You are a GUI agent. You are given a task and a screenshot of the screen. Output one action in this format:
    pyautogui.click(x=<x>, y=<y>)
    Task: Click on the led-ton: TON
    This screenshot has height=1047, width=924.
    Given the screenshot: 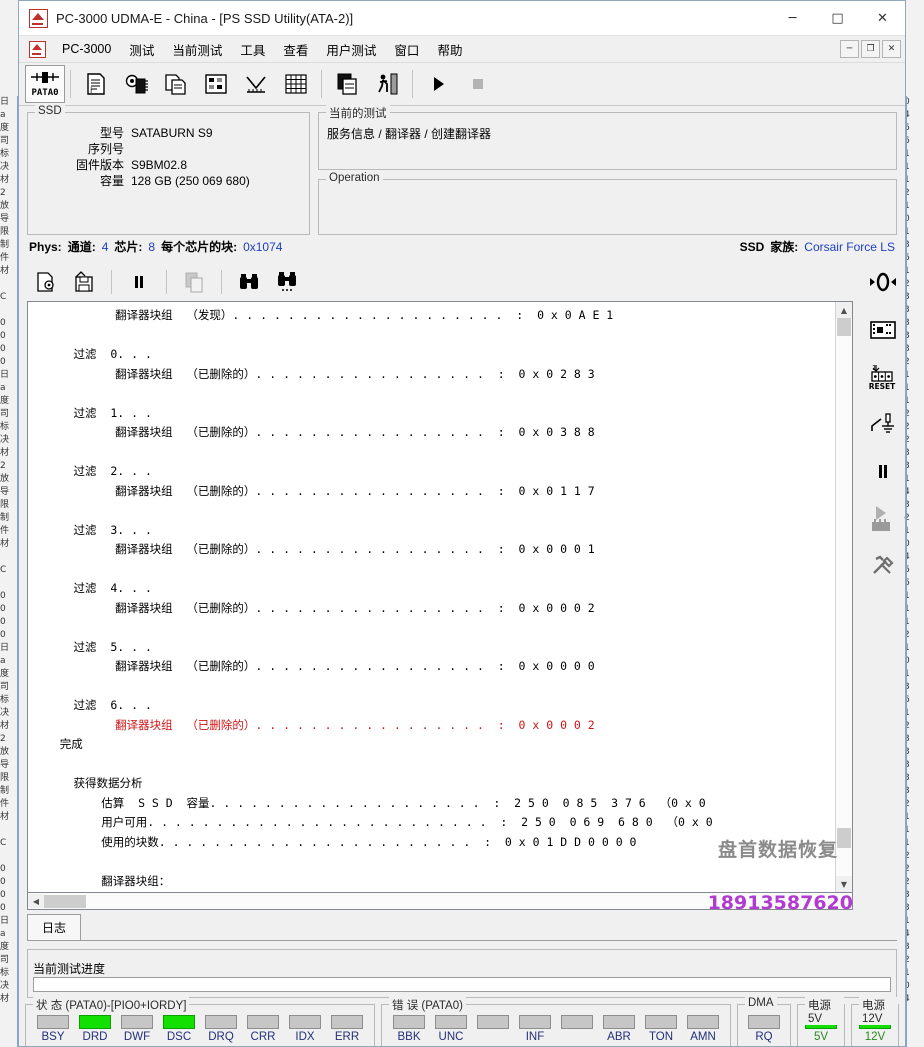 What is the action you would take?
    pyautogui.click(x=661, y=1029)
    